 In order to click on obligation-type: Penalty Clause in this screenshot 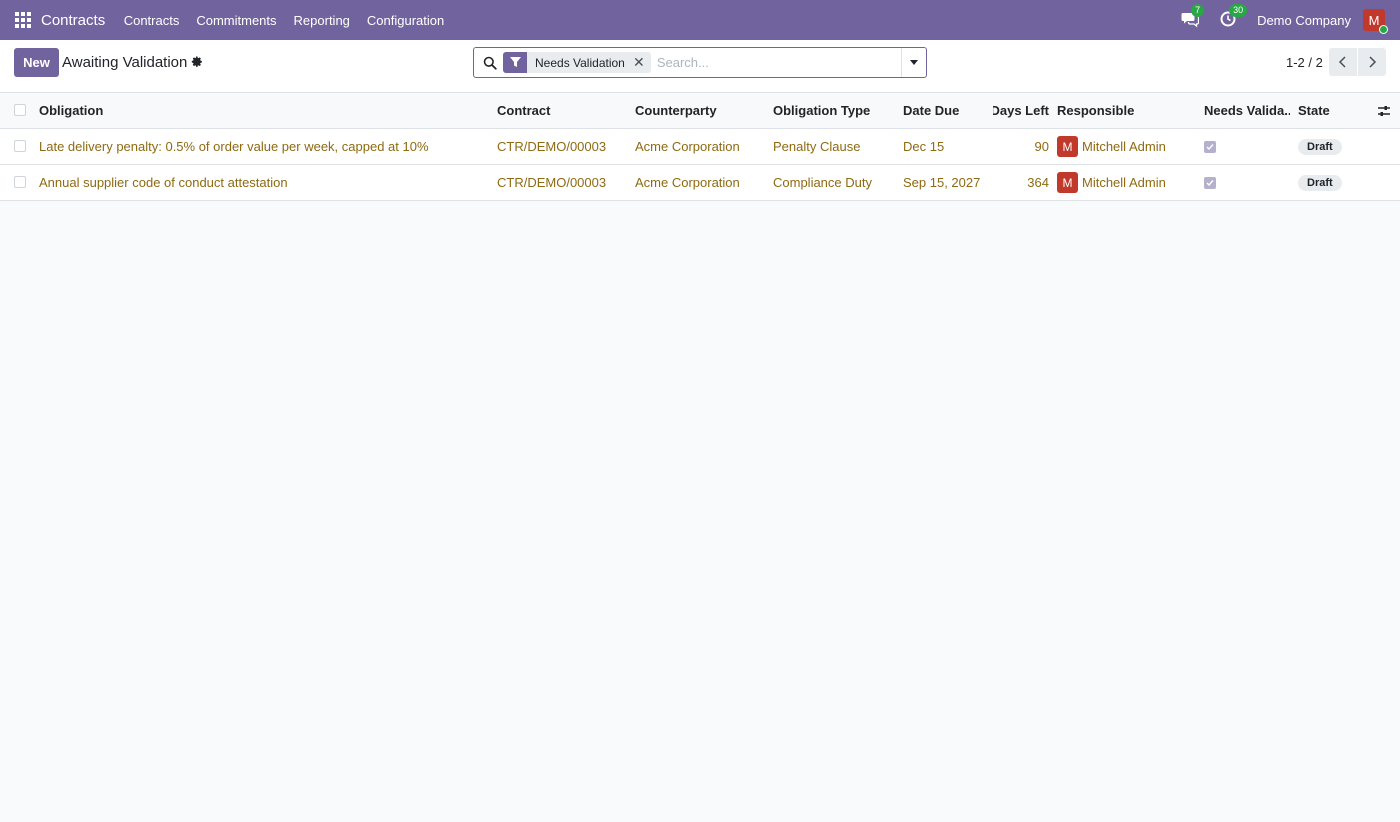, I will do `click(835, 146)`.